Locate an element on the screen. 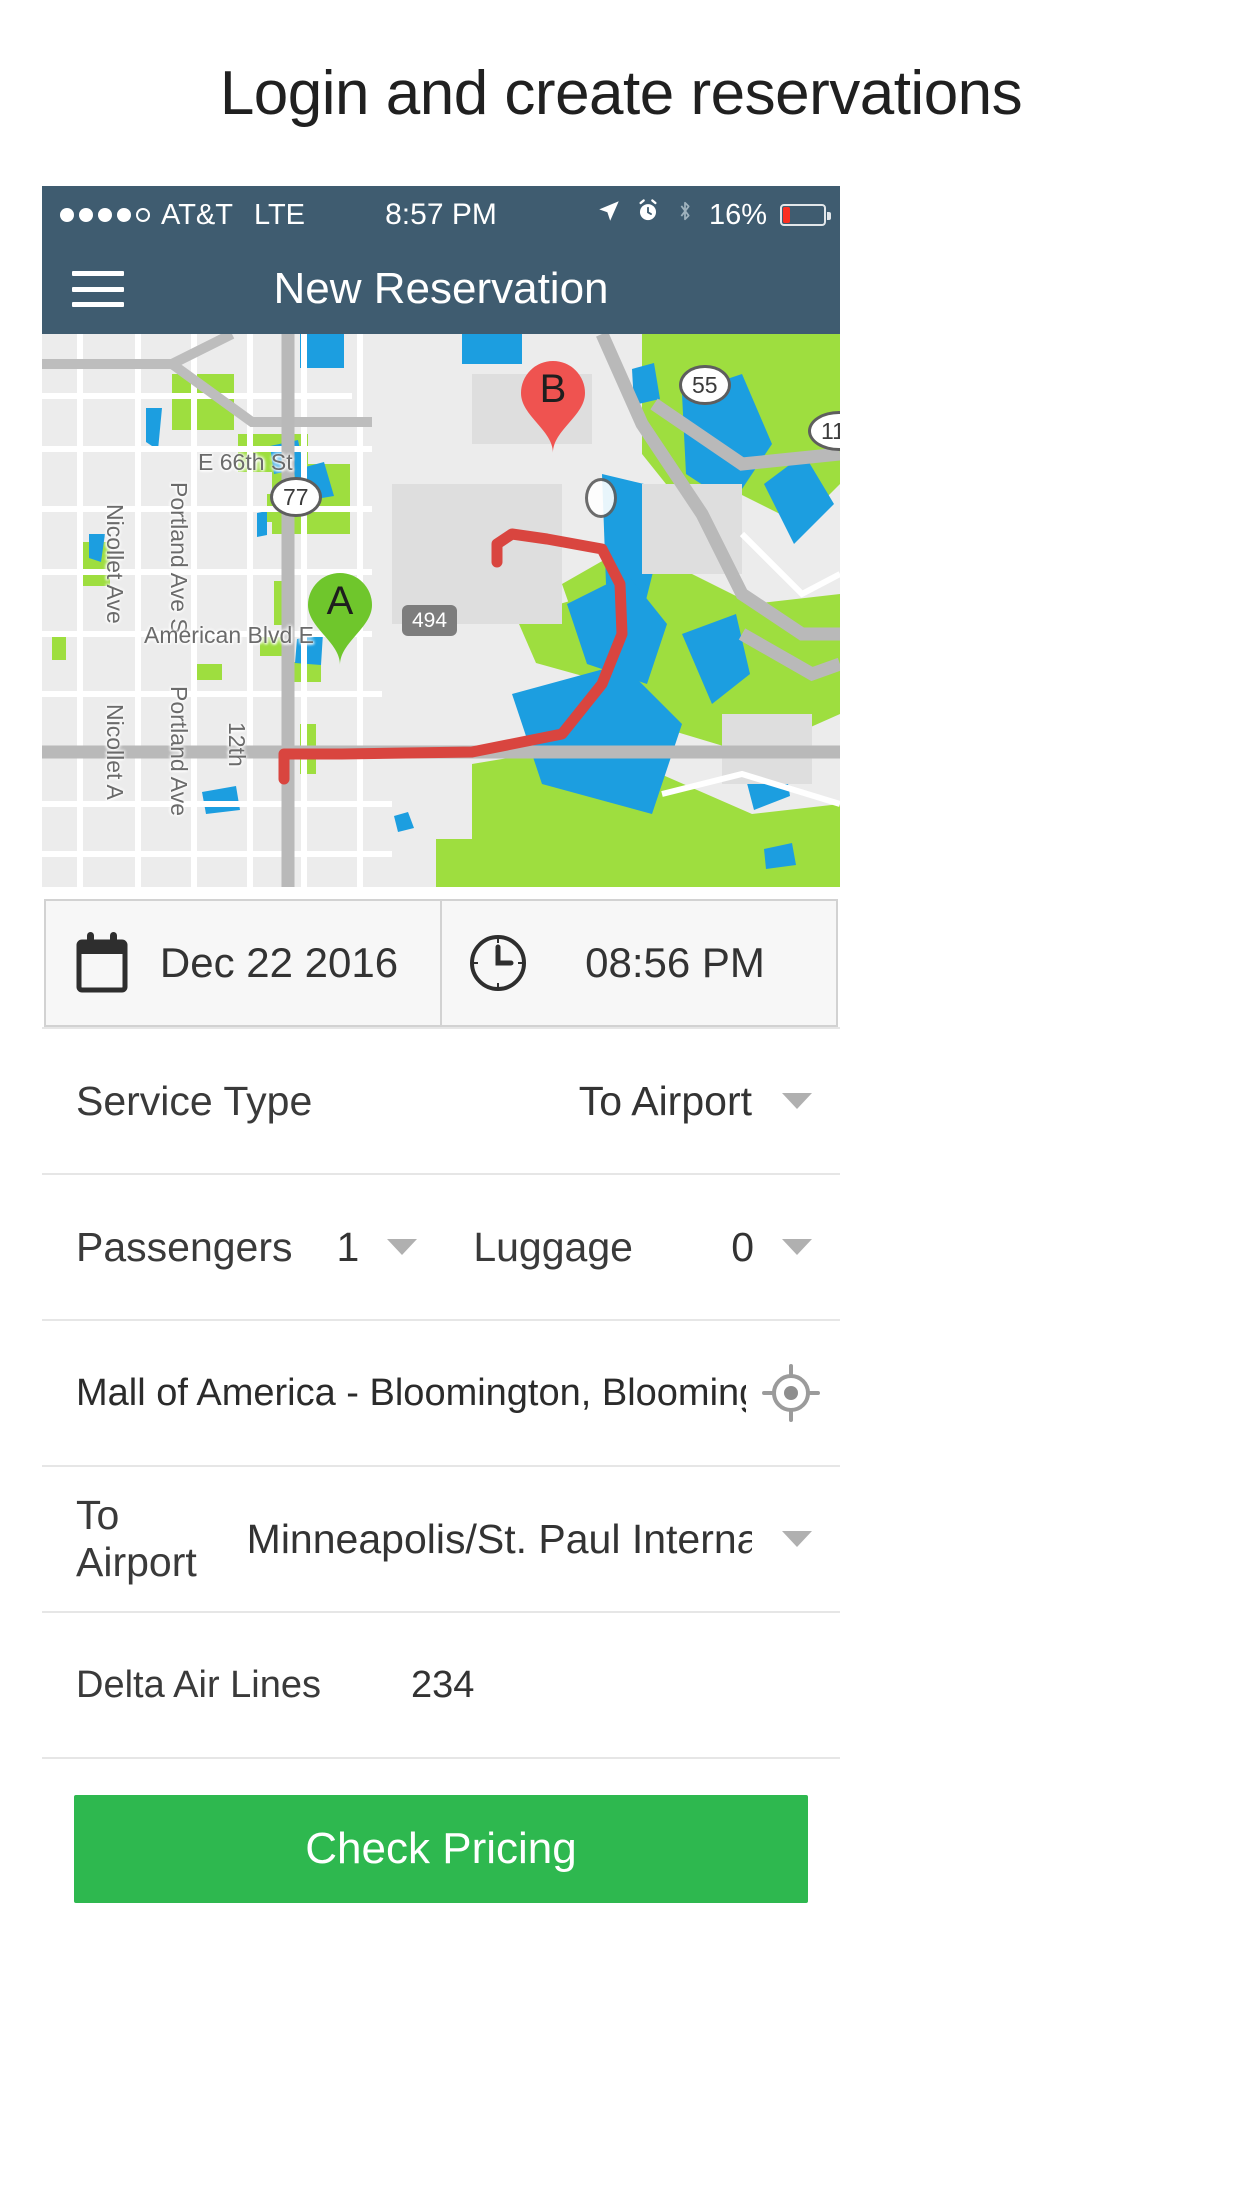  map-marker-origin: A is located at coordinates (340, 619).